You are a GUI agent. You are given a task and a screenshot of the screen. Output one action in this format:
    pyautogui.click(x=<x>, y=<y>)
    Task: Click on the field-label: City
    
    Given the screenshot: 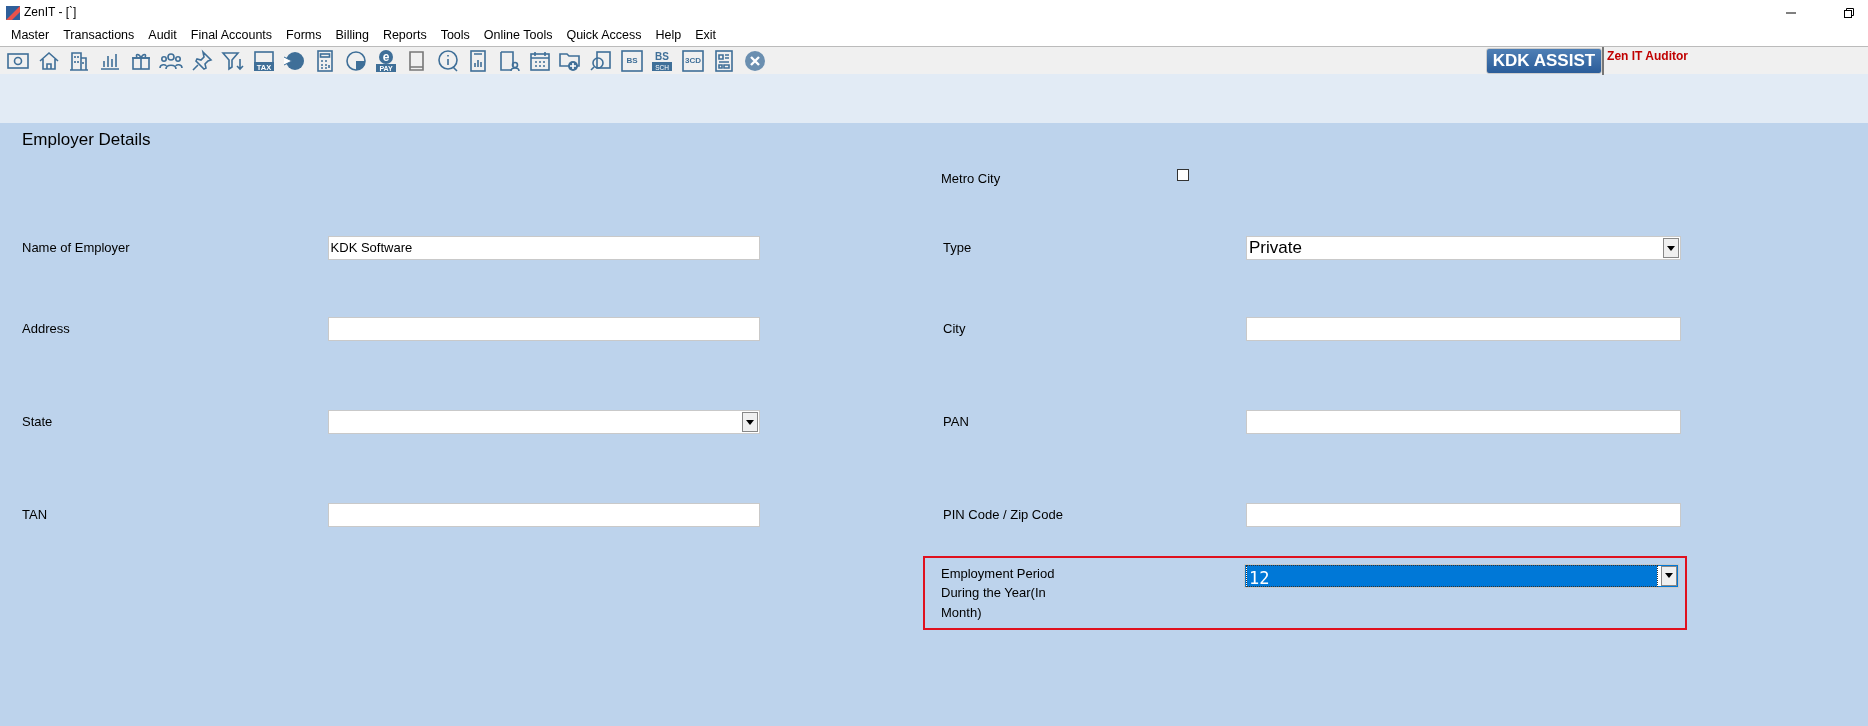 What is the action you would take?
    pyautogui.click(x=955, y=329)
    